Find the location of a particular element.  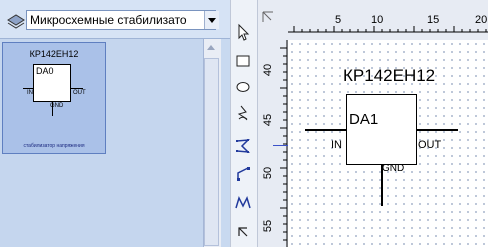

ellipse-icon is located at coordinates (243, 87).